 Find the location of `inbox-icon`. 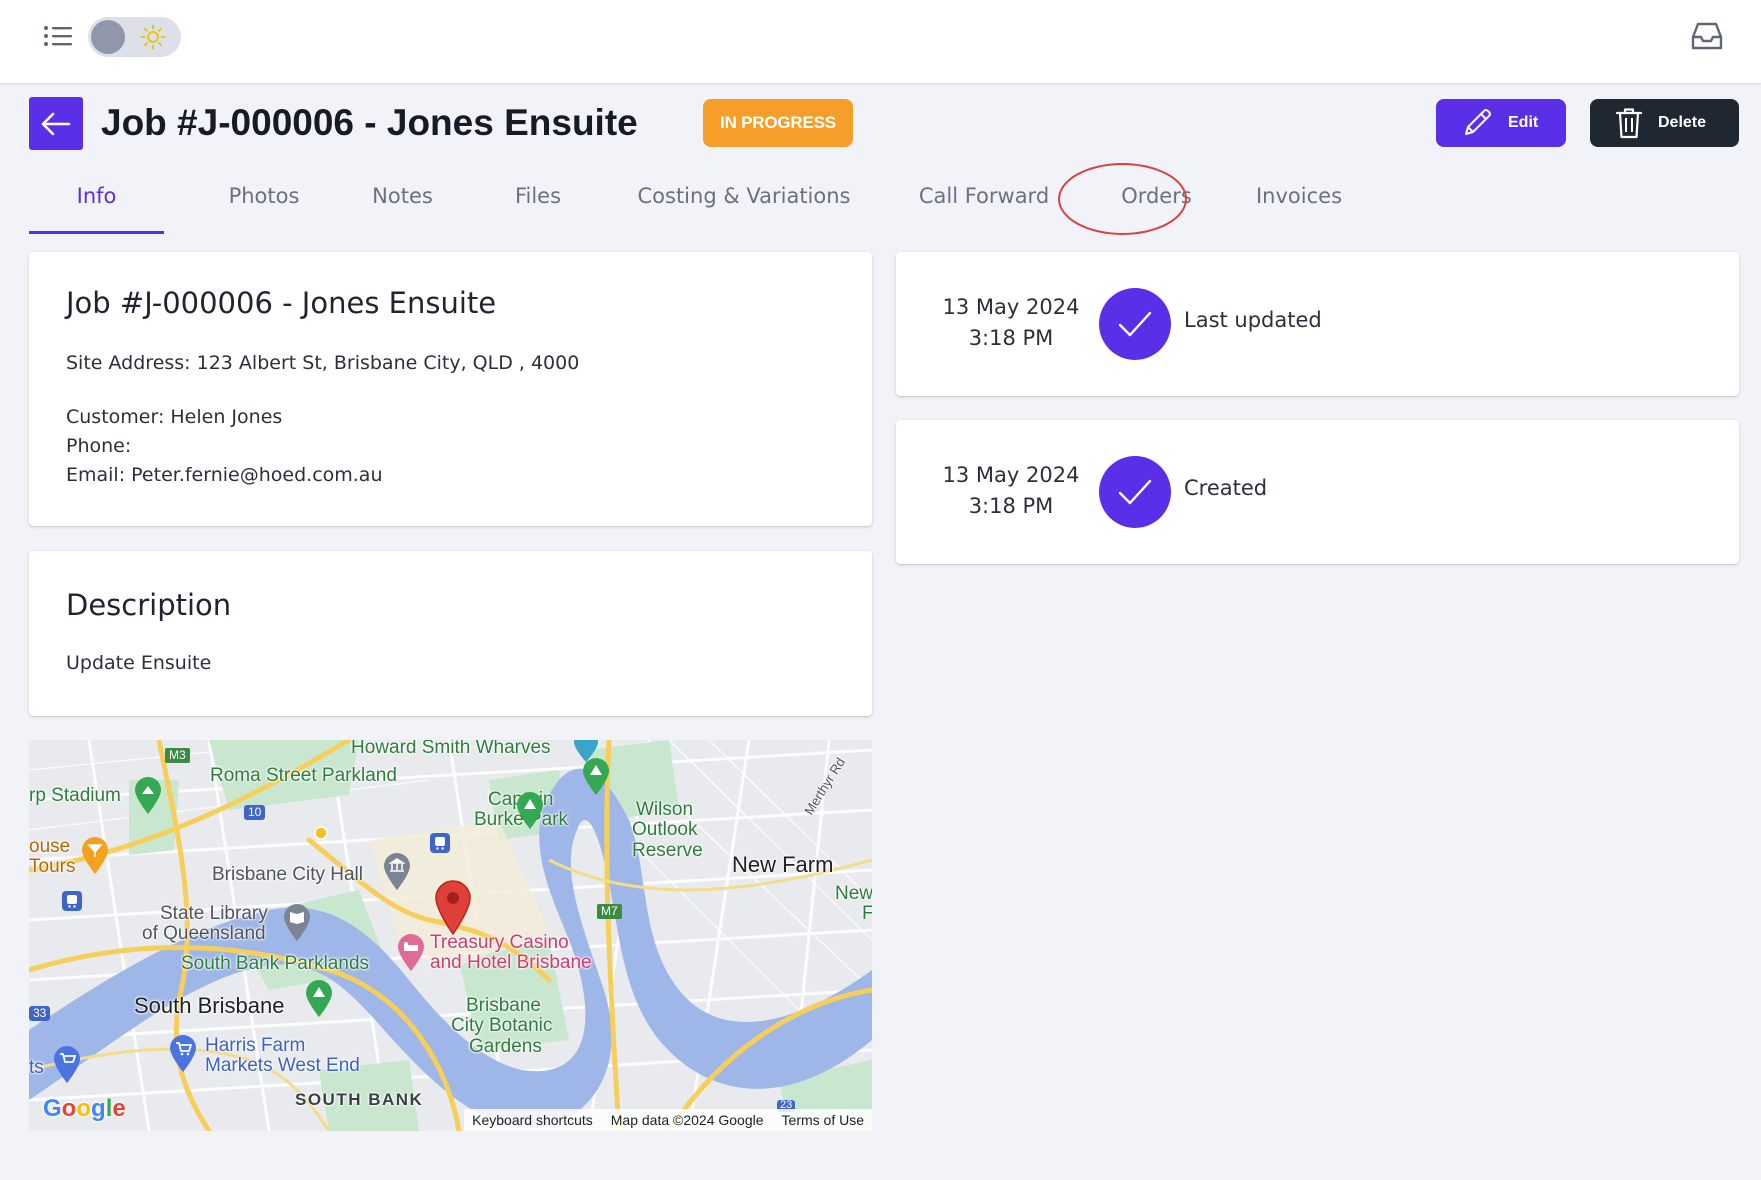

inbox-icon is located at coordinates (1707, 36).